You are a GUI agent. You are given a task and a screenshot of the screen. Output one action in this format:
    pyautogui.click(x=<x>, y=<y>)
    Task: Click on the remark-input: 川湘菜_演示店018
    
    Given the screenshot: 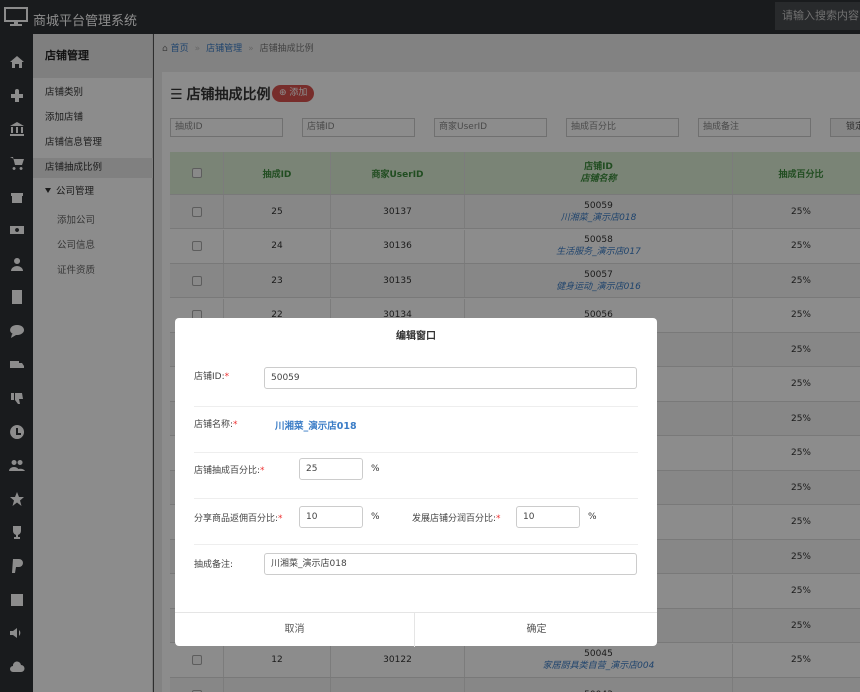 What is the action you would take?
    pyautogui.click(x=450, y=564)
    